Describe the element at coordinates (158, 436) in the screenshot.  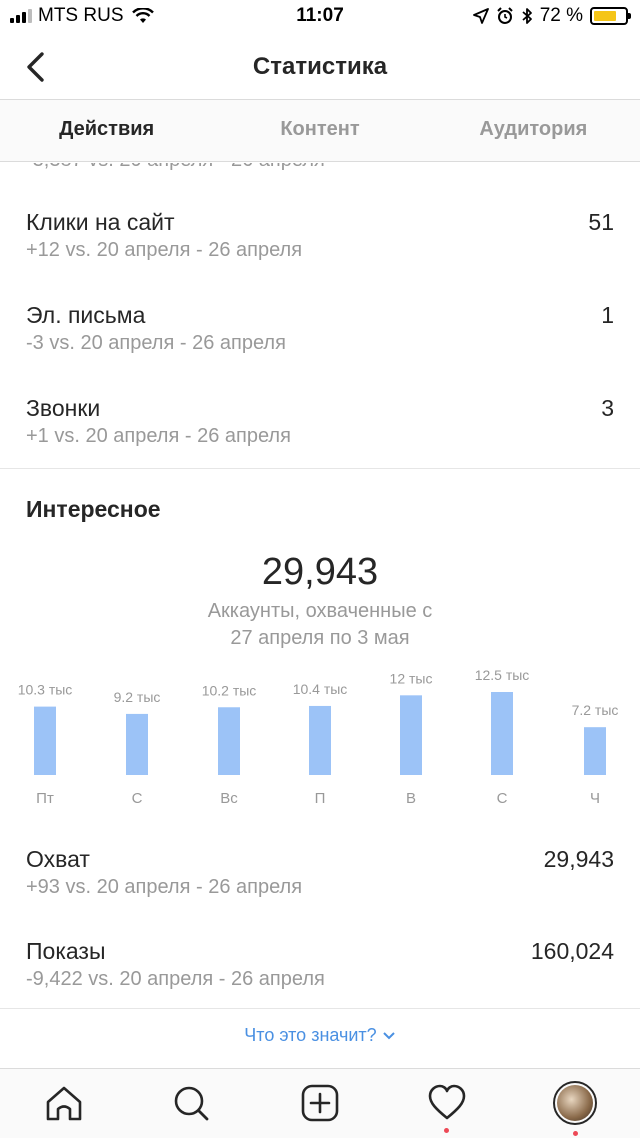
I see `metric-compare: +1 vs. 20 апреля - 26 апреля` at that location.